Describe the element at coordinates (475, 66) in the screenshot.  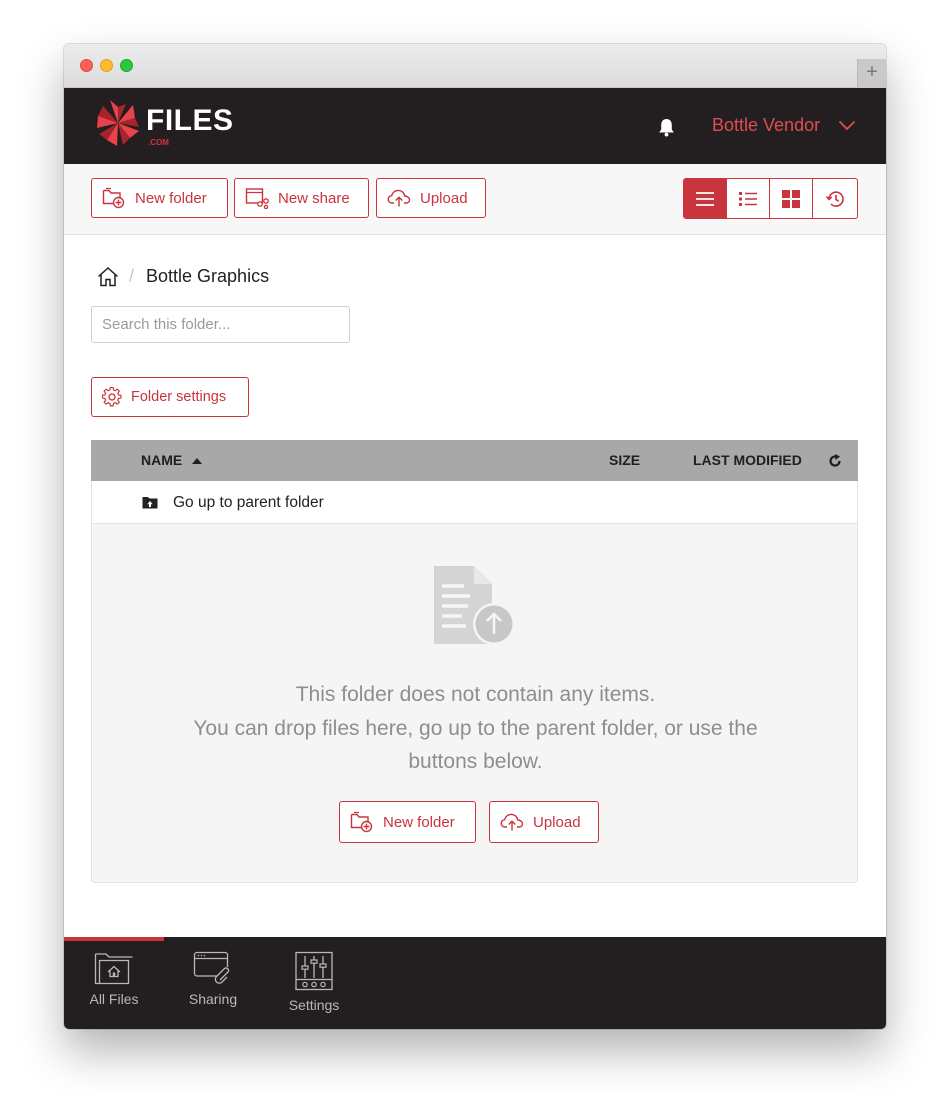
I see `window-titlebar: +` at that location.